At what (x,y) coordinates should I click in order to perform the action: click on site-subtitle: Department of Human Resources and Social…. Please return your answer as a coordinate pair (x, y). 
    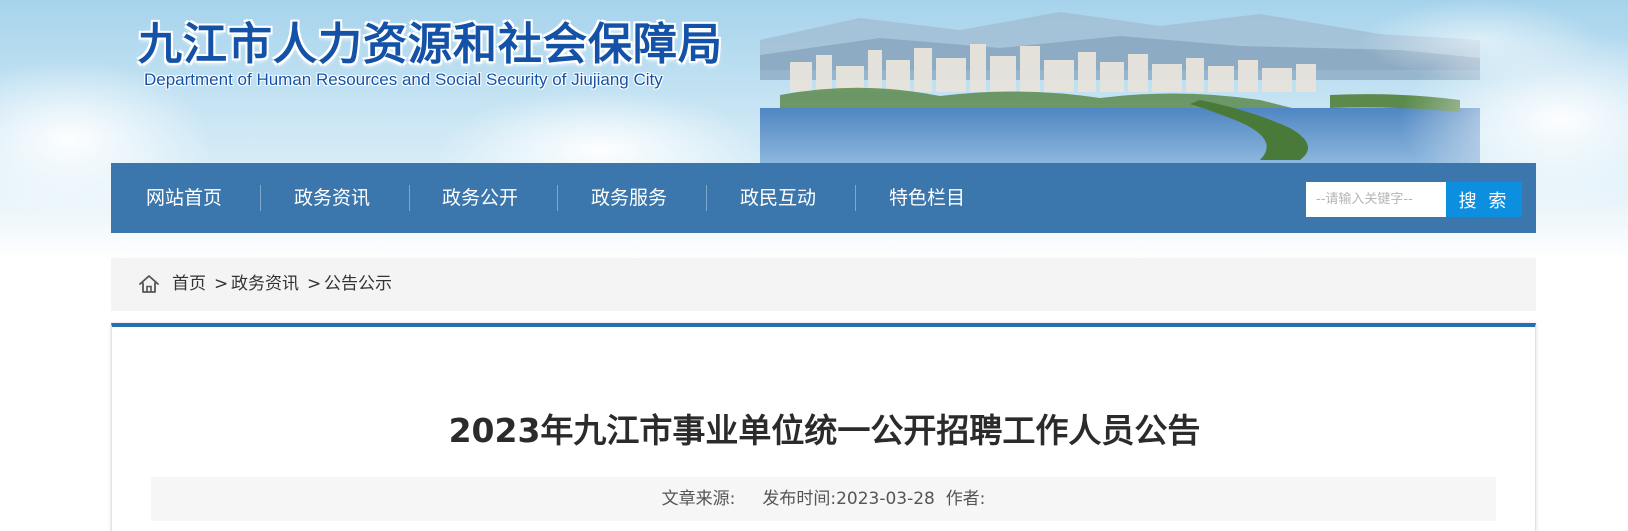
    Looking at the image, I should click on (403, 79).